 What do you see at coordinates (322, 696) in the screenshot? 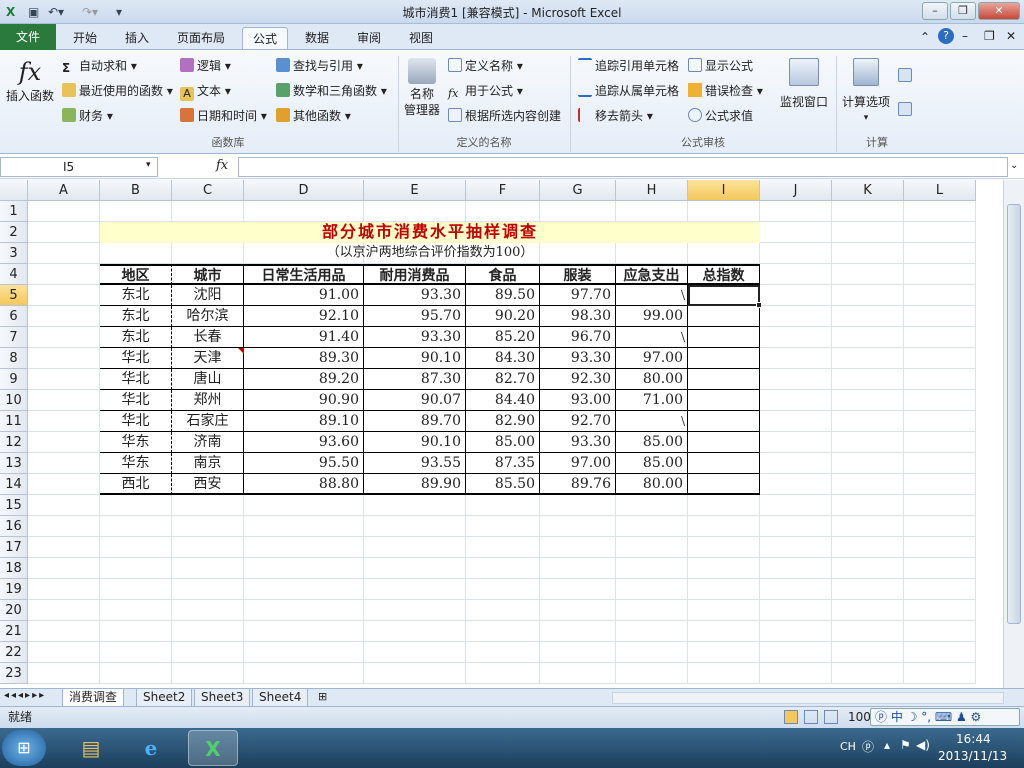
I see `insert-sheet-icon: ⊞` at bounding box center [322, 696].